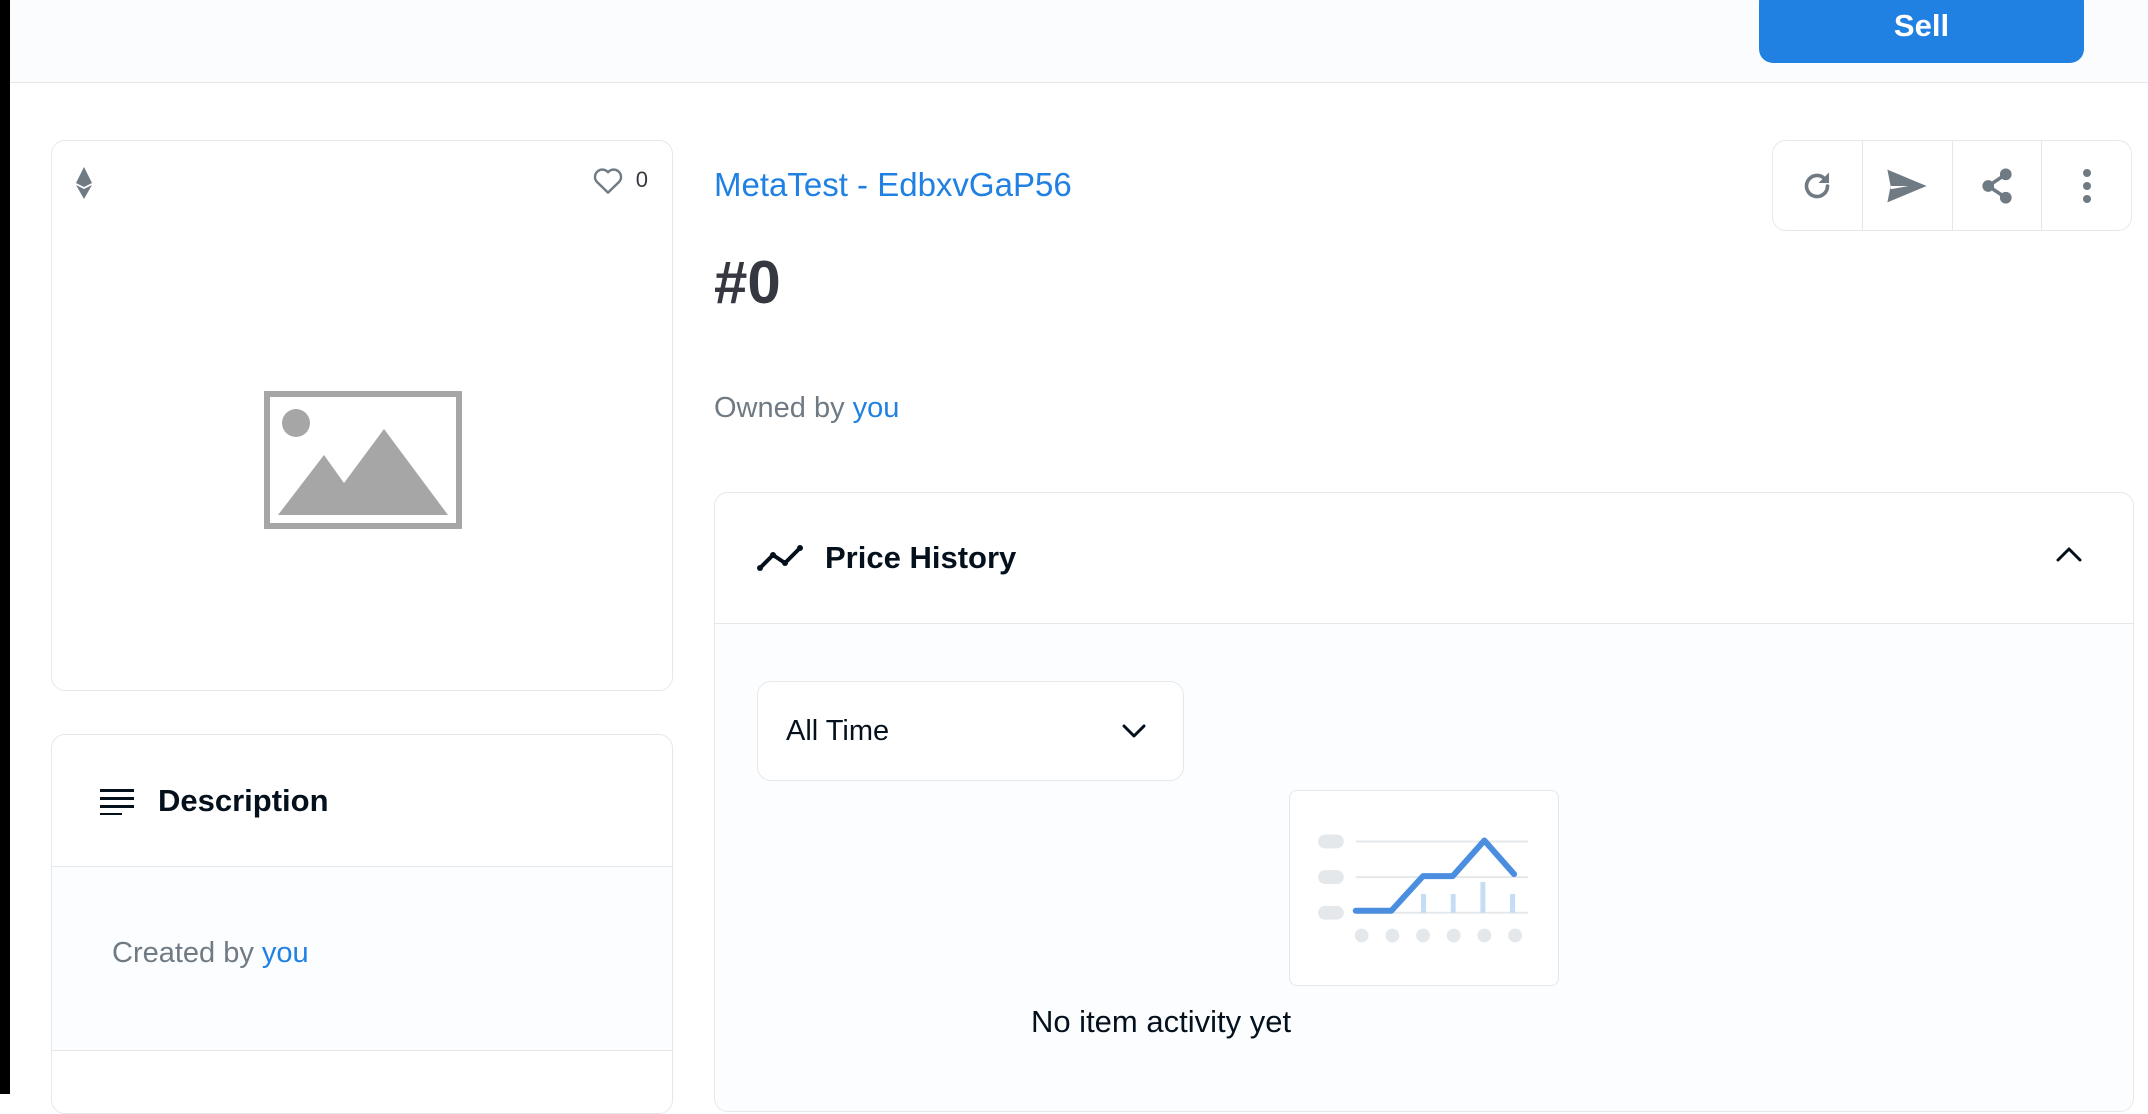 The height and width of the screenshot is (1114, 2148). What do you see at coordinates (893, 185) in the screenshot?
I see `collection-link: MetaTest - EdbxvGaP56` at bounding box center [893, 185].